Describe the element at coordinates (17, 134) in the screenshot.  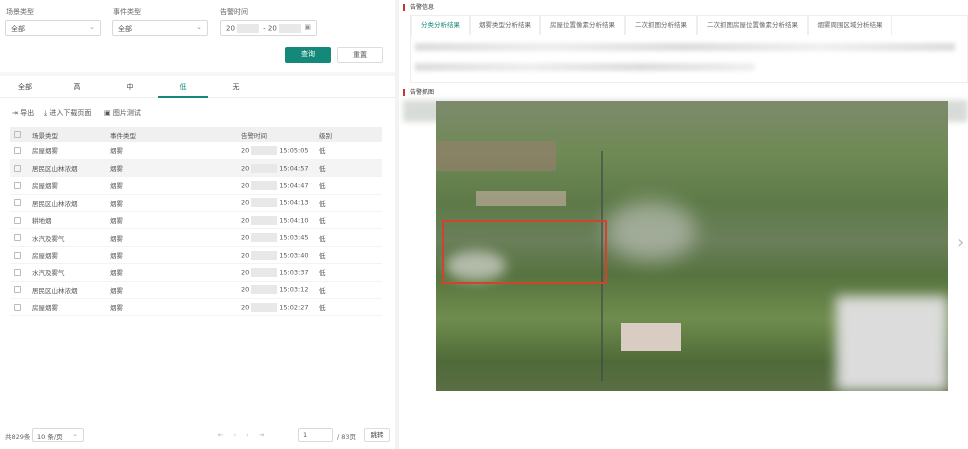
I see `select-all-checkbox` at that location.